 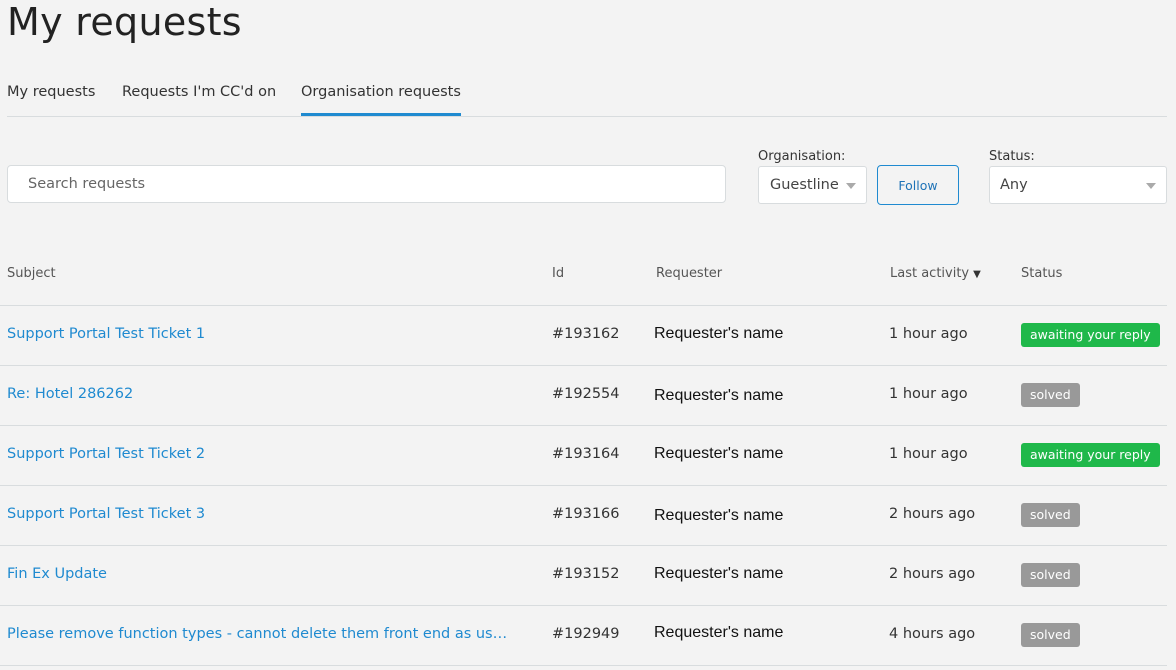 I want to click on header-status: Status, so click(x=1041, y=273).